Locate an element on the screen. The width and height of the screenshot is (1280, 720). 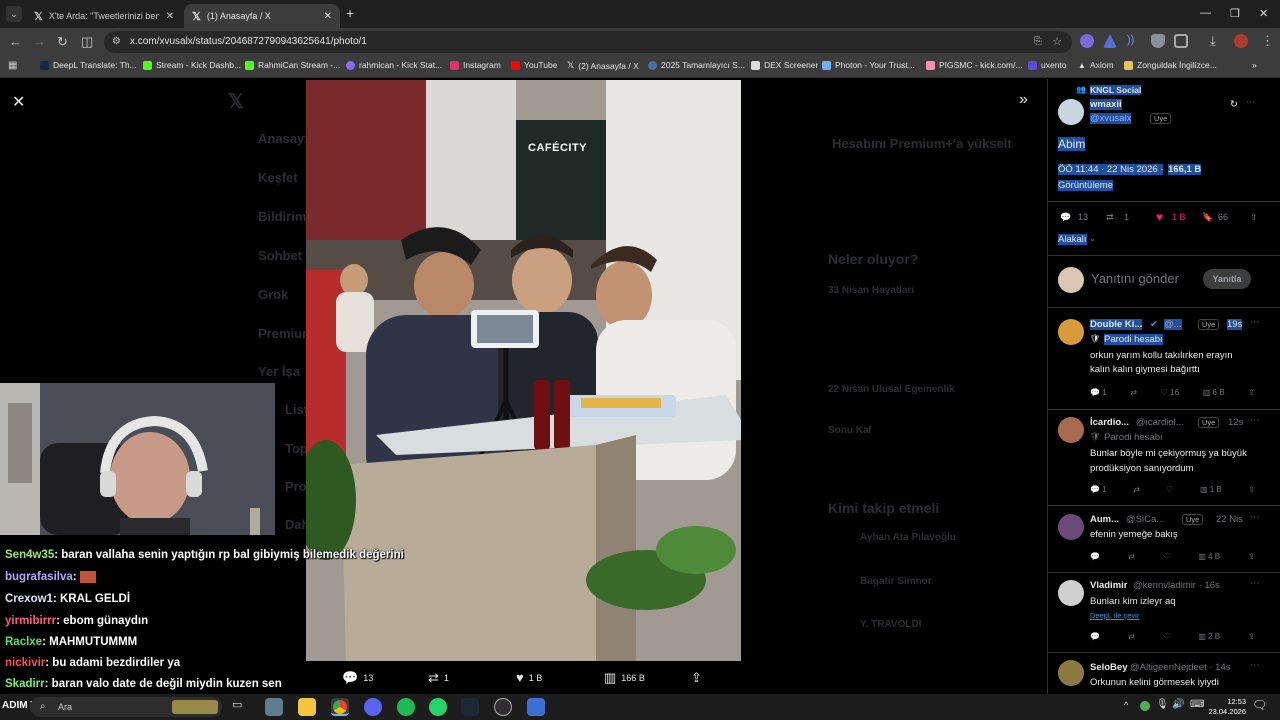
steam-icon is located at coordinates (470, 707).